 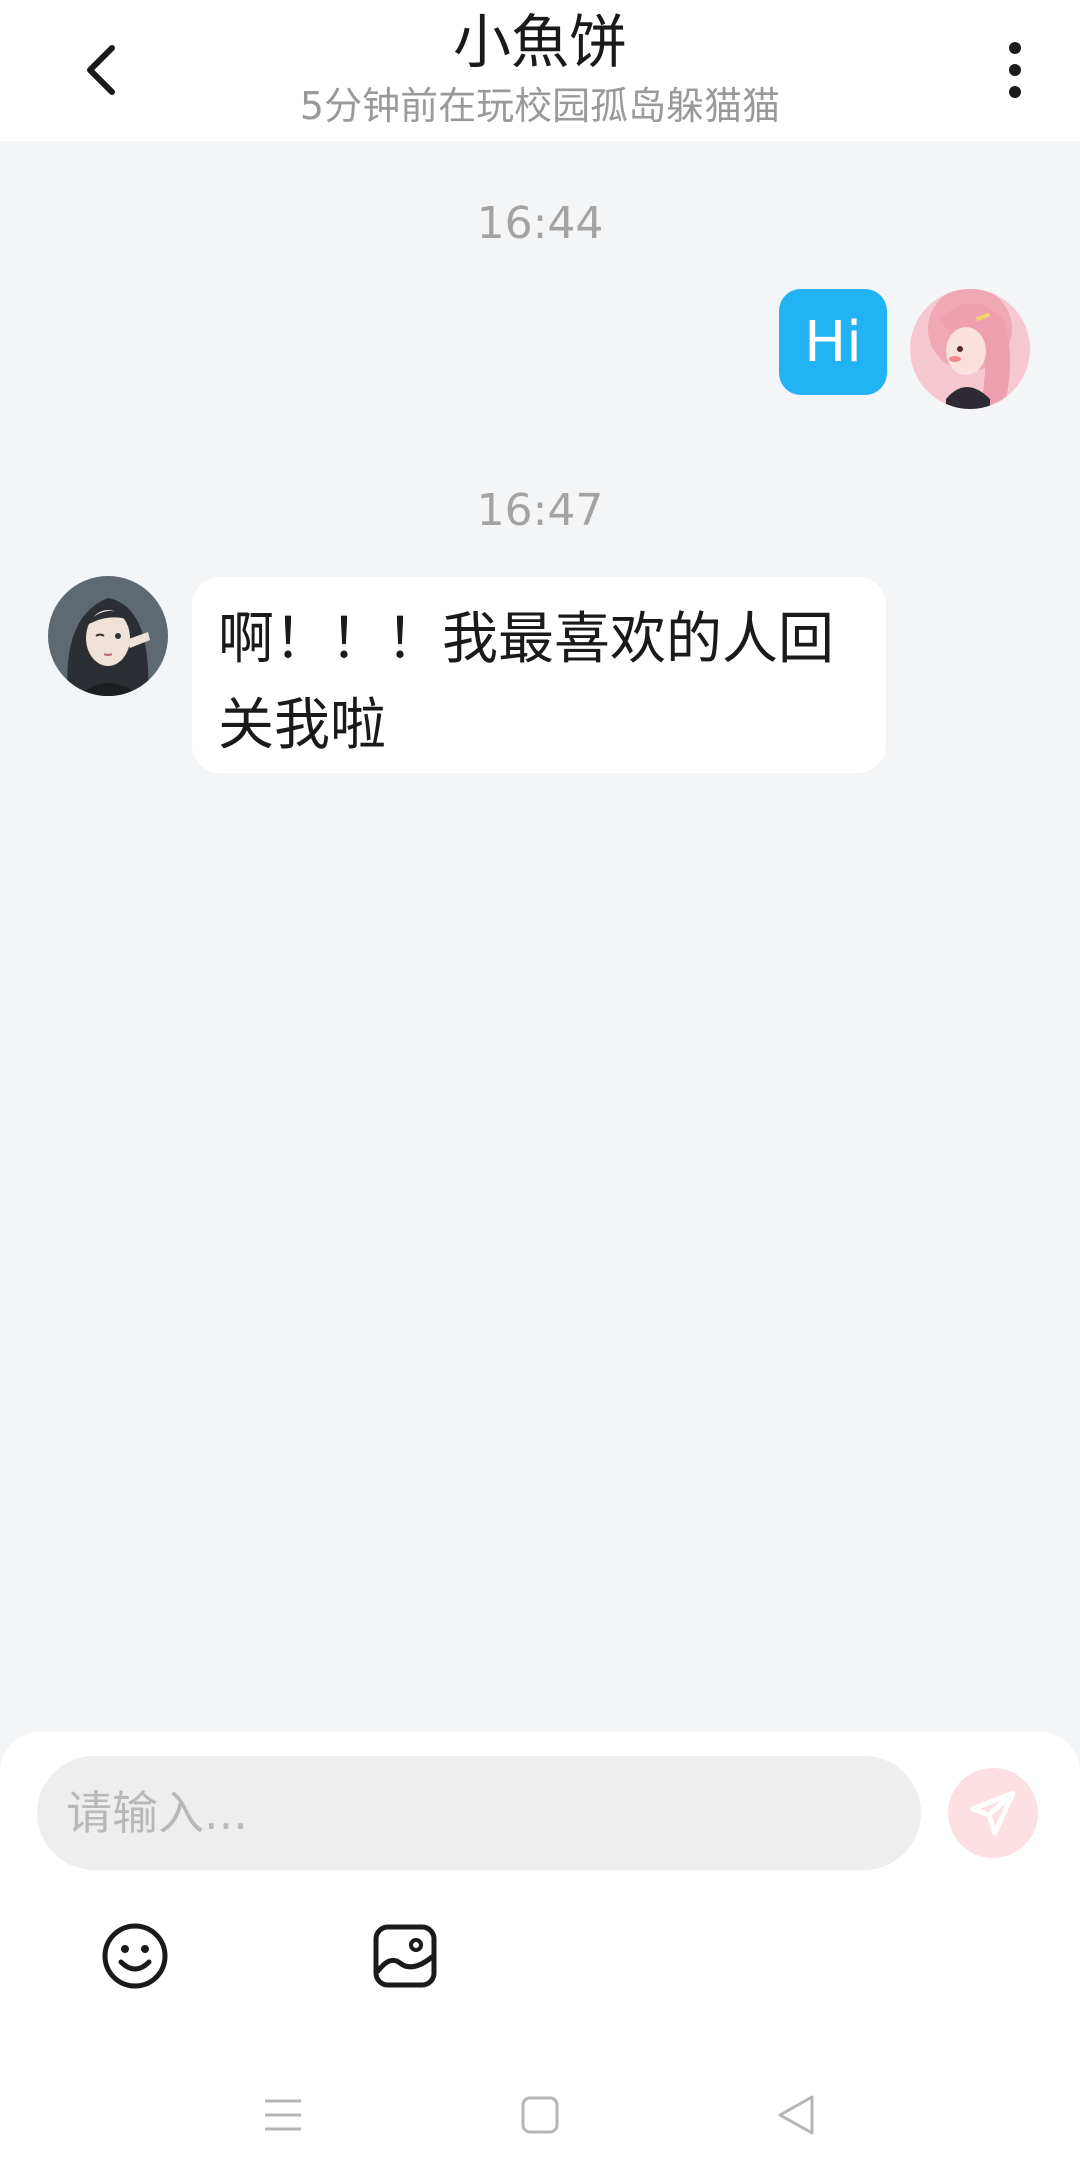 I want to click on nav-home-button, so click(x=540, y=2115).